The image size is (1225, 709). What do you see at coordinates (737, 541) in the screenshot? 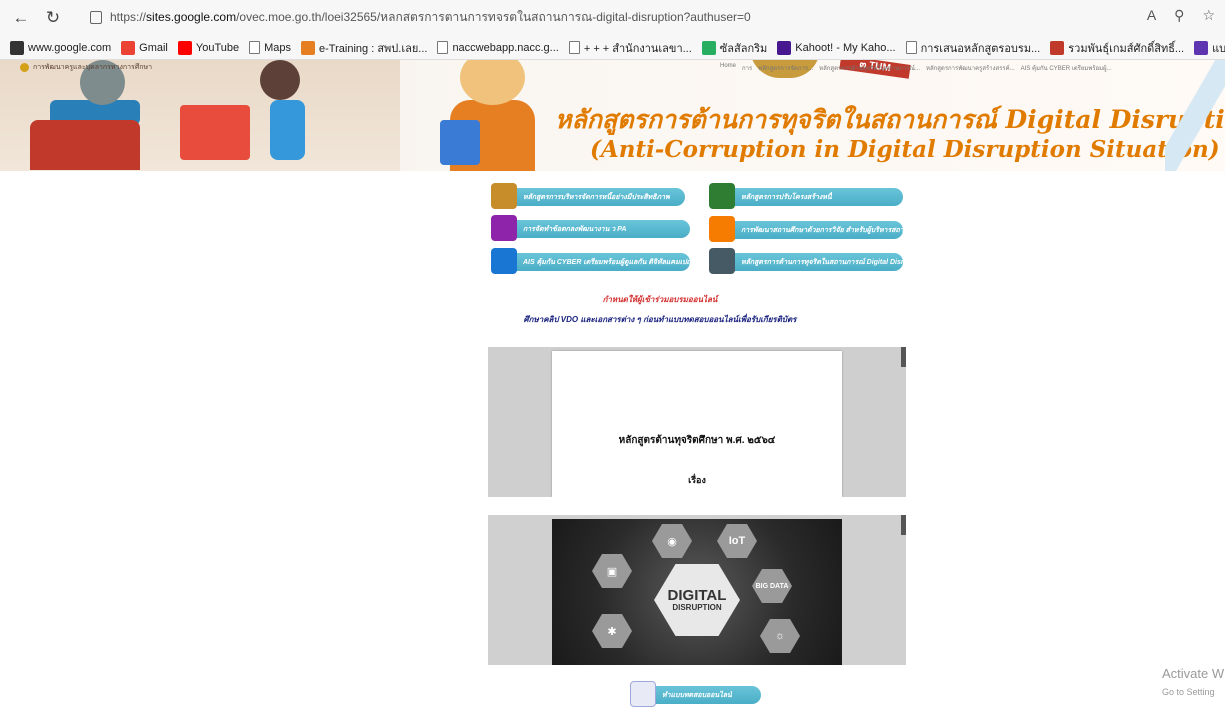
I see `iot-badge: IoT` at bounding box center [737, 541].